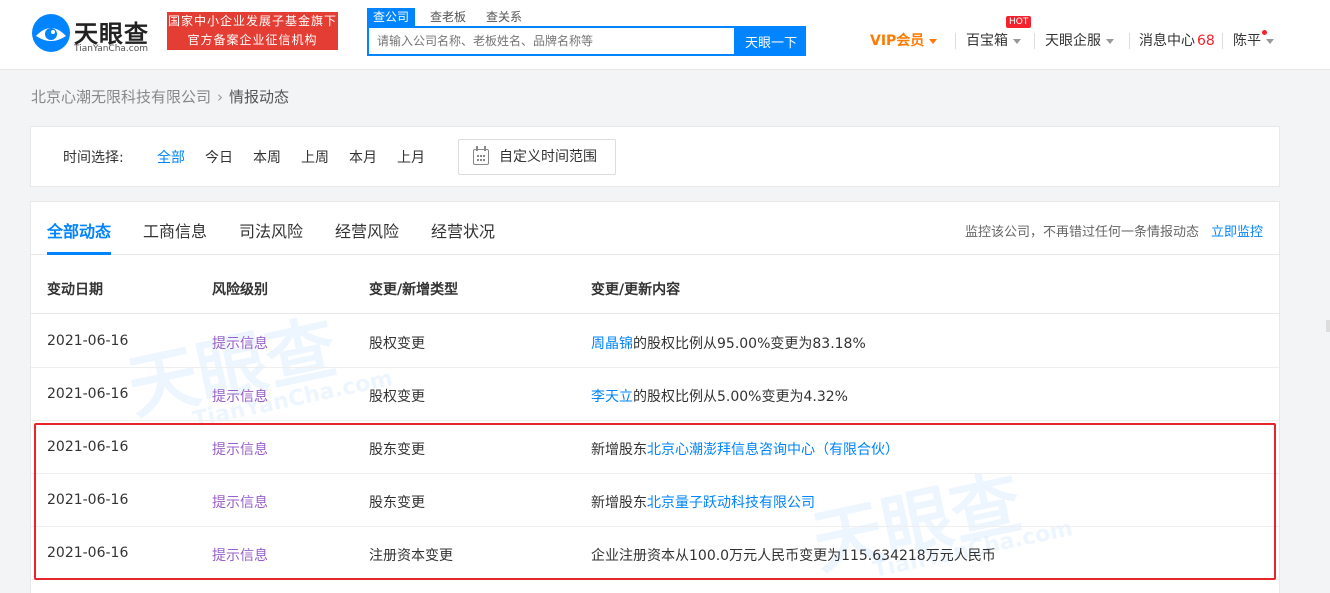 This screenshot has width=1330, height=593. What do you see at coordinates (391, 17) in the screenshot?
I see `search-tab-company: 查公司` at bounding box center [391, 17].